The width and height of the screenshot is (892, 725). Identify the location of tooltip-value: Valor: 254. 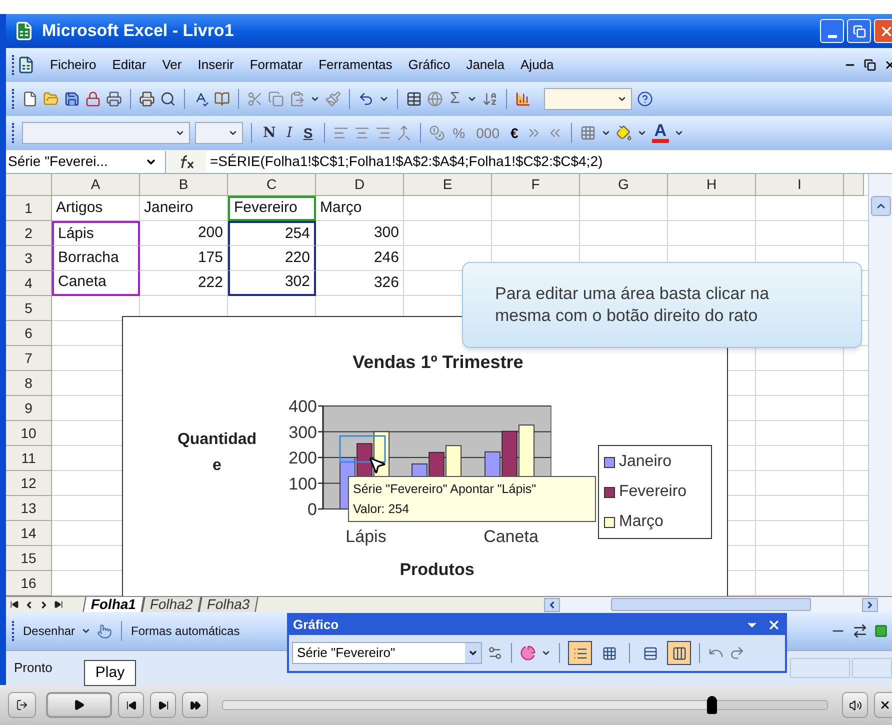
(381, 509).